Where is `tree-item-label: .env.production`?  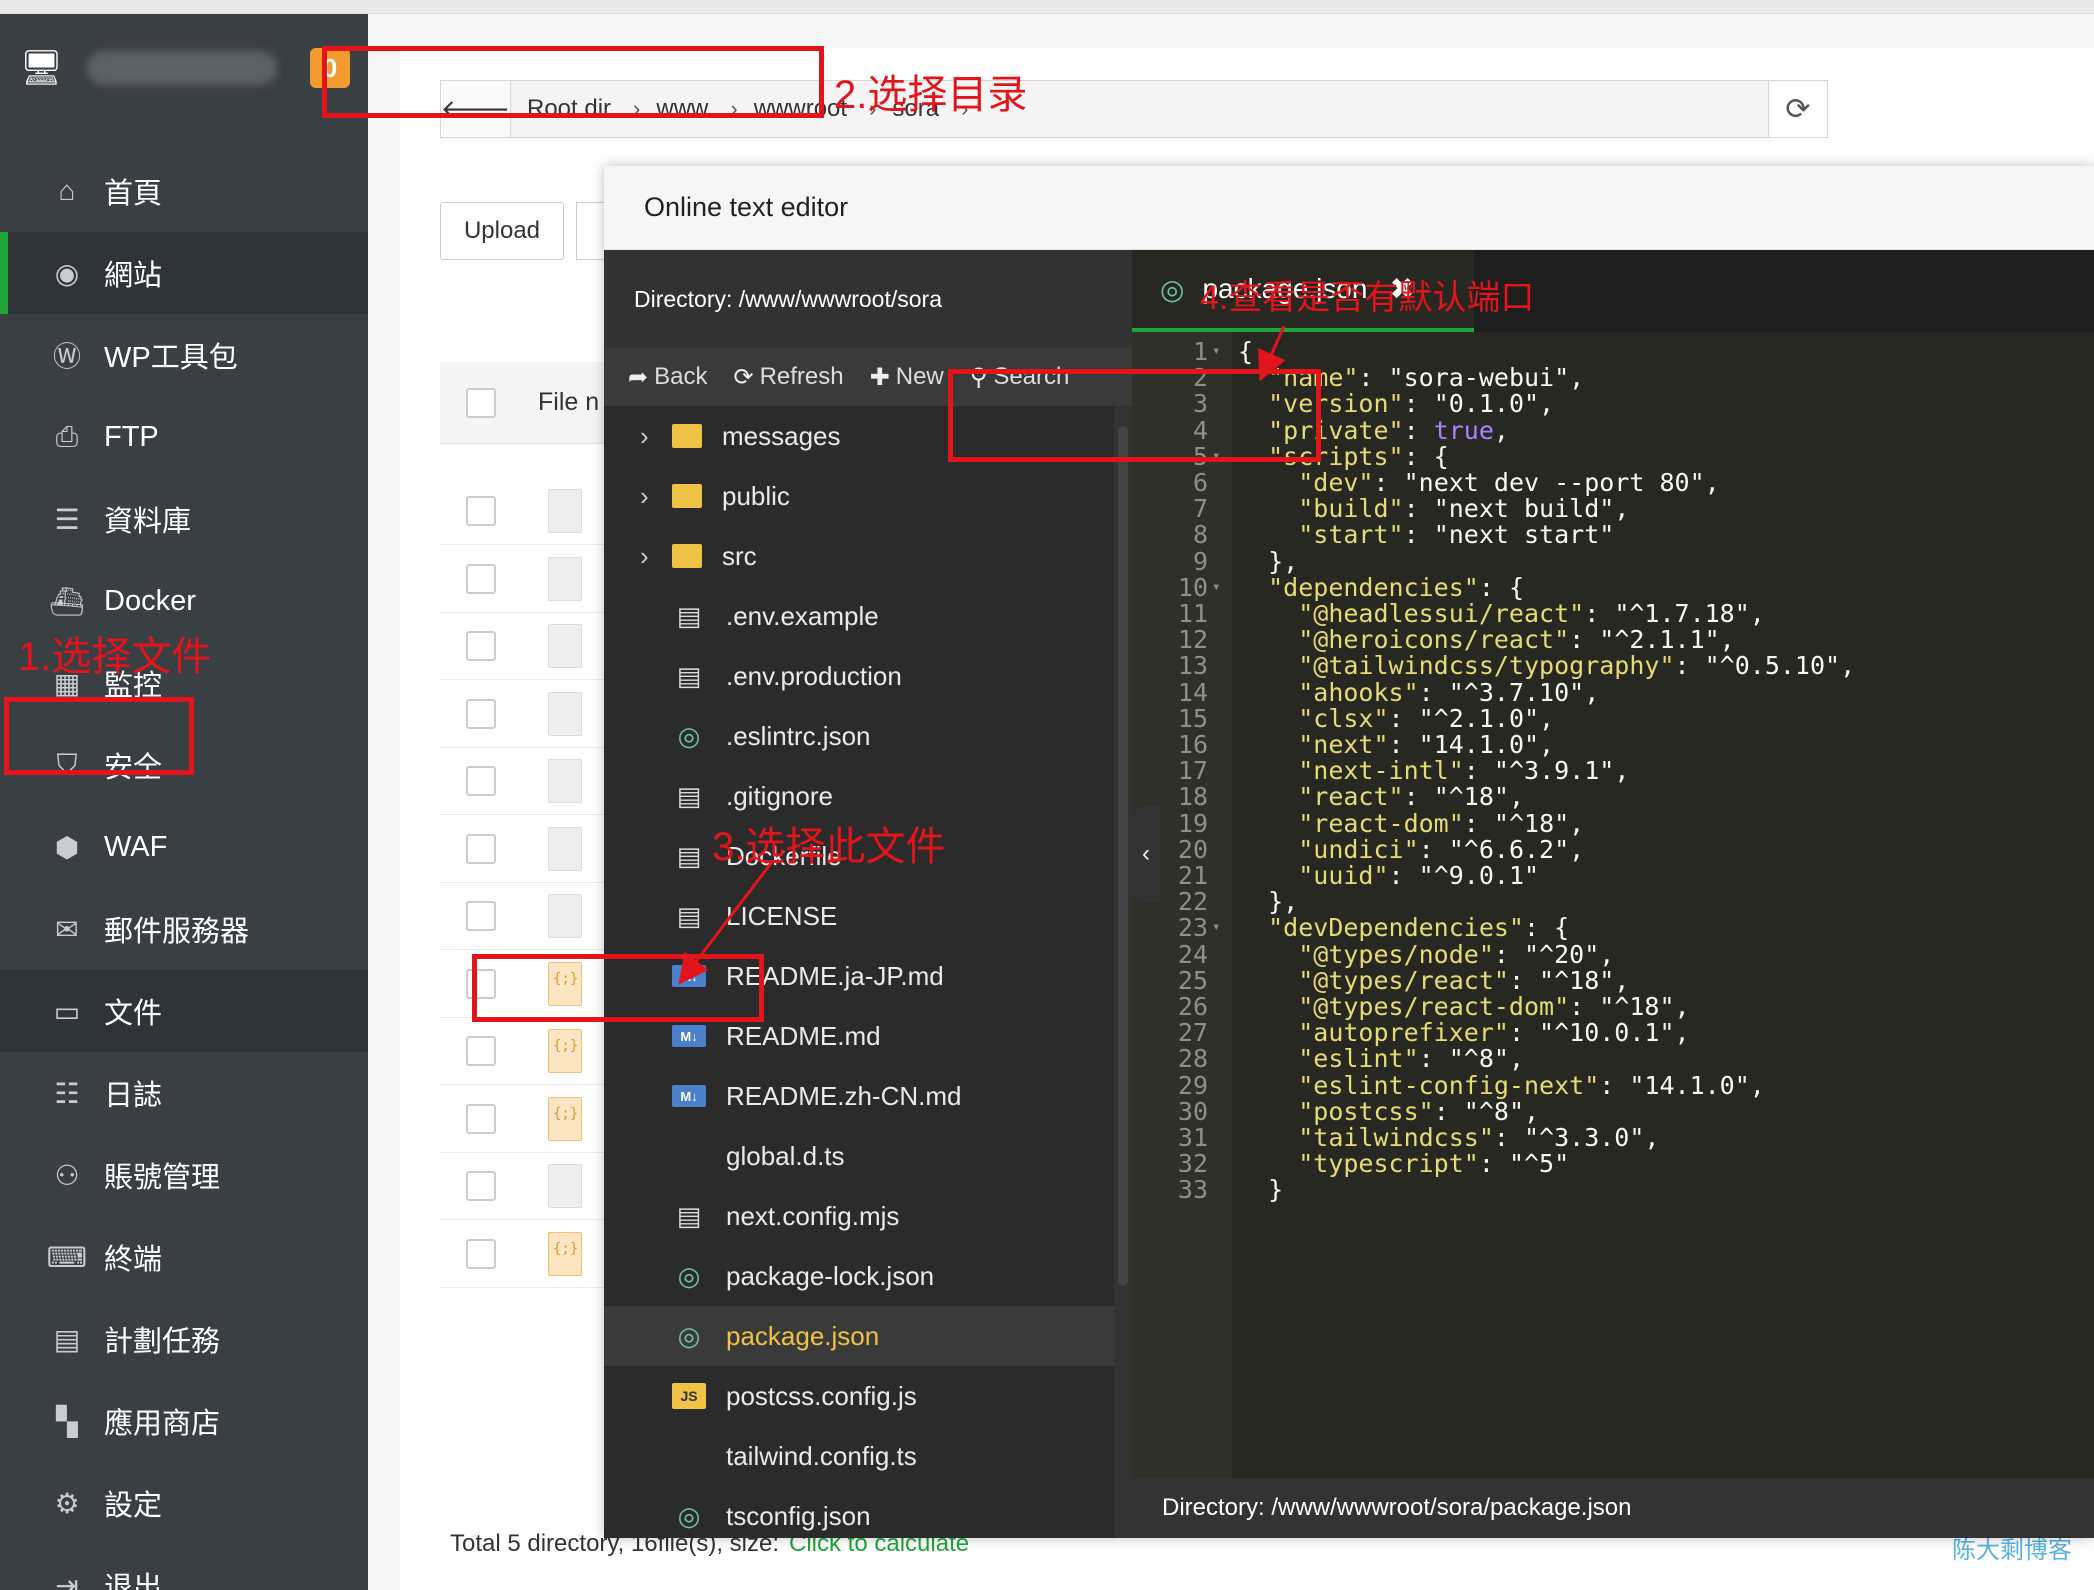 tree-item-label: .env.production is located at coordinates (814, 675).